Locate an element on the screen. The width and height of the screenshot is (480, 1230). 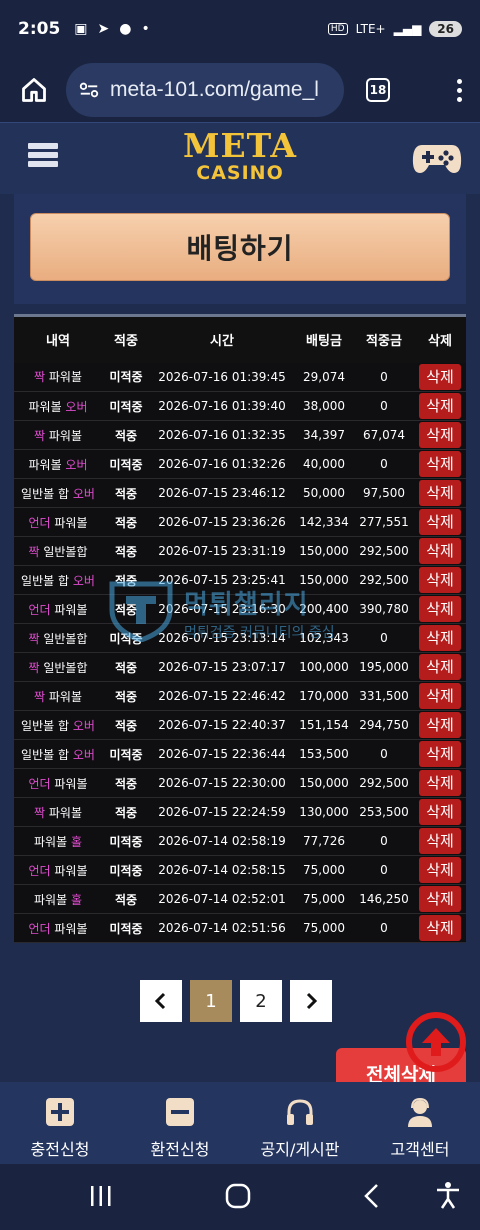
headphones-icon is located at coordinates (300, 1112).